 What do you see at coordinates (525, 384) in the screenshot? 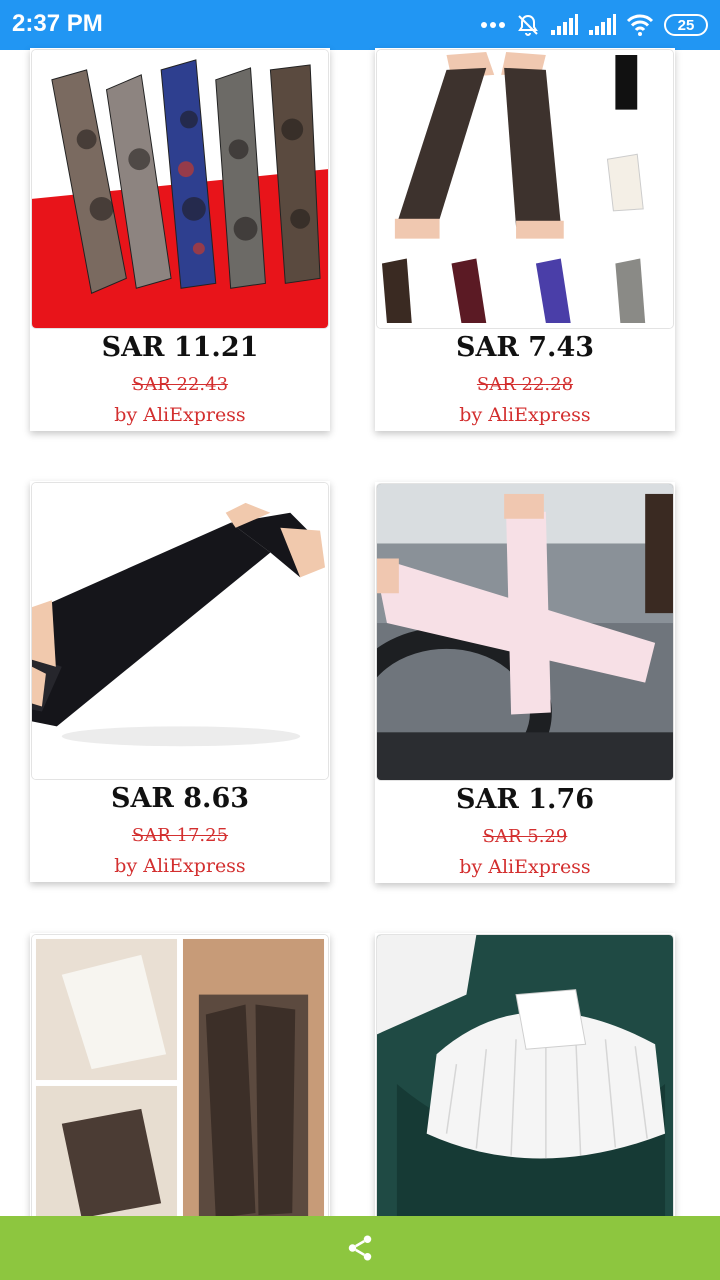
I see `product-original-price: SAR 22.28` at bounding box center [525, 384].